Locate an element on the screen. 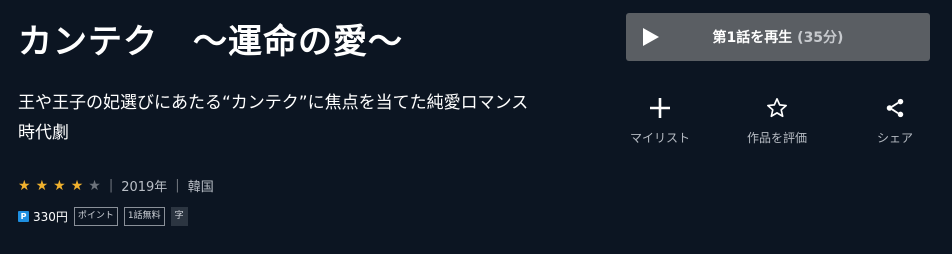 The width and height of the screenshot is (952, 254). point-icon: P is located at coordinates (23, 216).